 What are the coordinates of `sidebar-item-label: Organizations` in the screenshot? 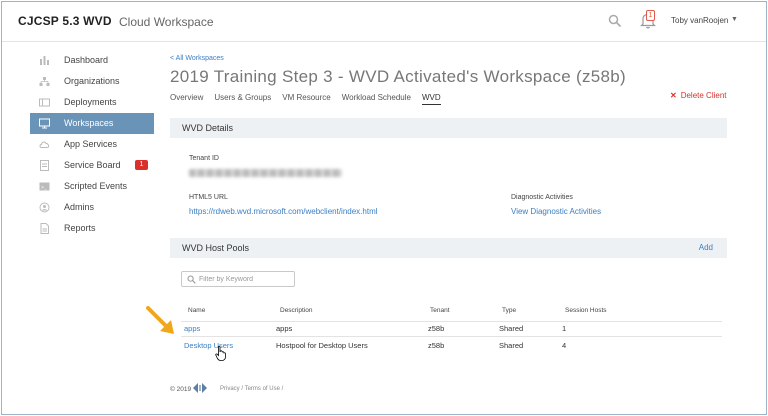 It's located at (92, 81).